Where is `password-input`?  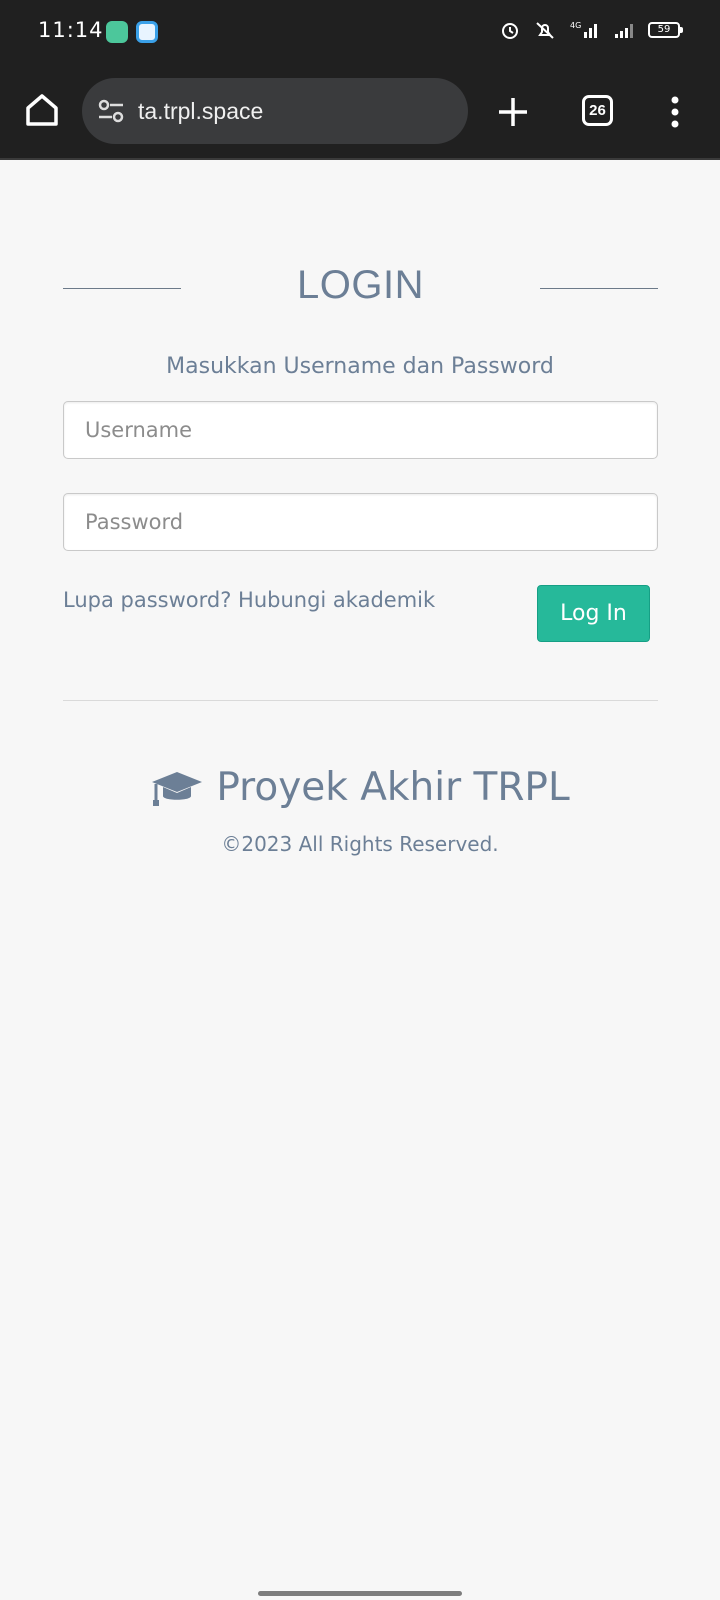 password-input is located at coordinates (360, 522).